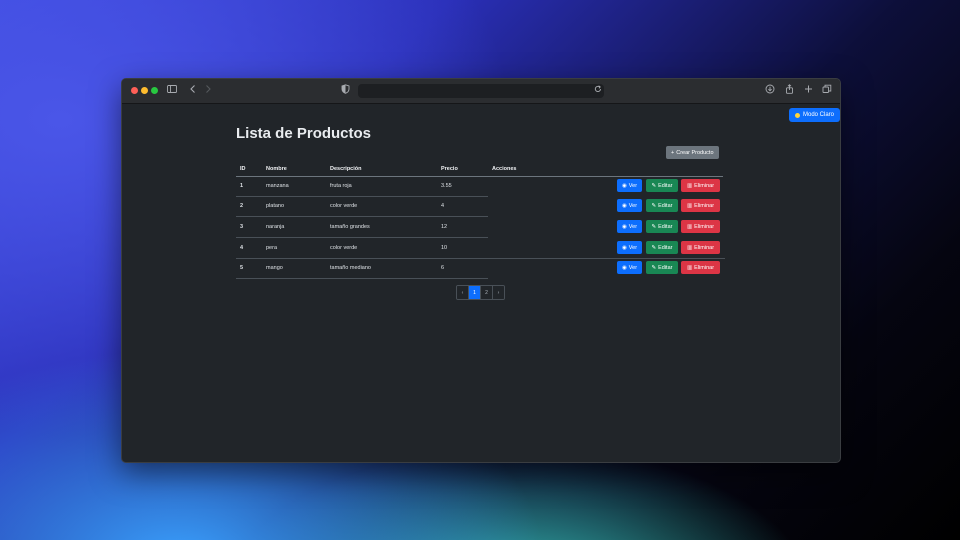  What do you see at coordinates (797, 115) in the screenshot?
I see `sun-icon` at bounding box center [797, 115].